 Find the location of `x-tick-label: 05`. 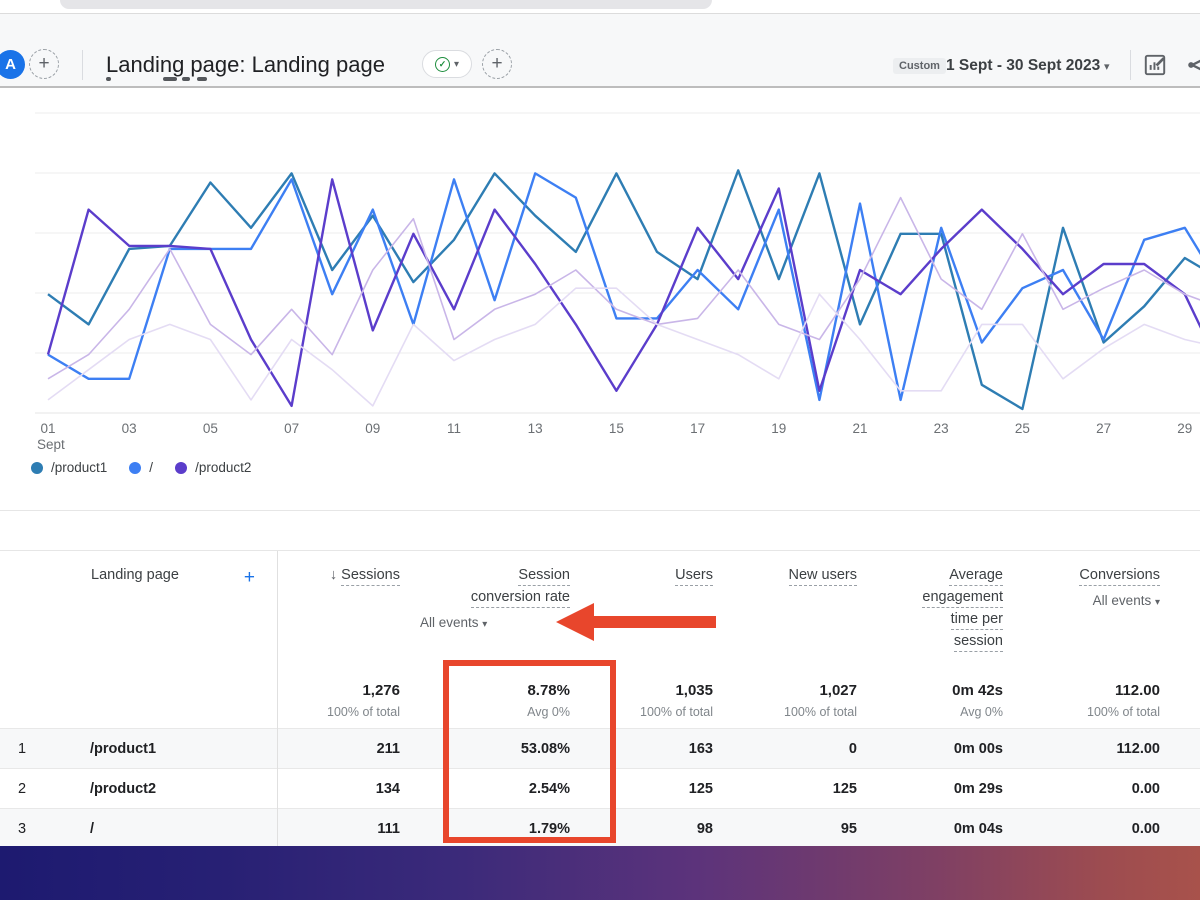

x-tick-label: 05 is located at coordinates (210, 428).